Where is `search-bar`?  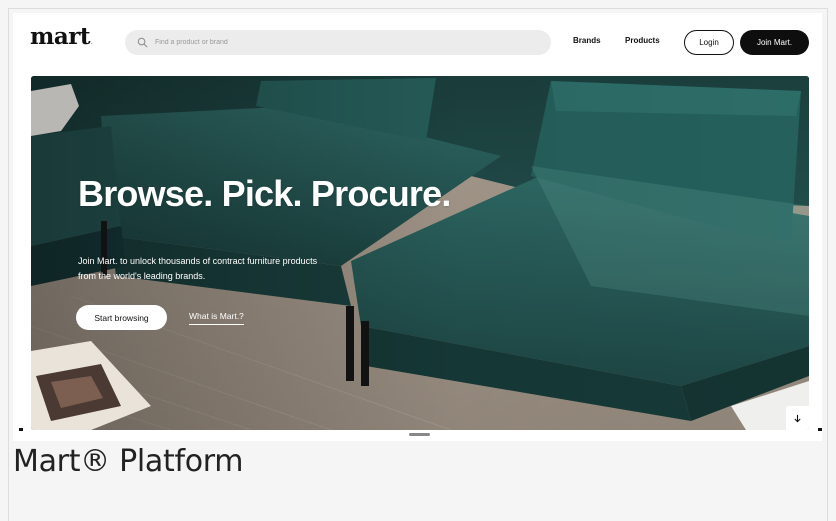
search-bar is located at coordinates (338, 42).